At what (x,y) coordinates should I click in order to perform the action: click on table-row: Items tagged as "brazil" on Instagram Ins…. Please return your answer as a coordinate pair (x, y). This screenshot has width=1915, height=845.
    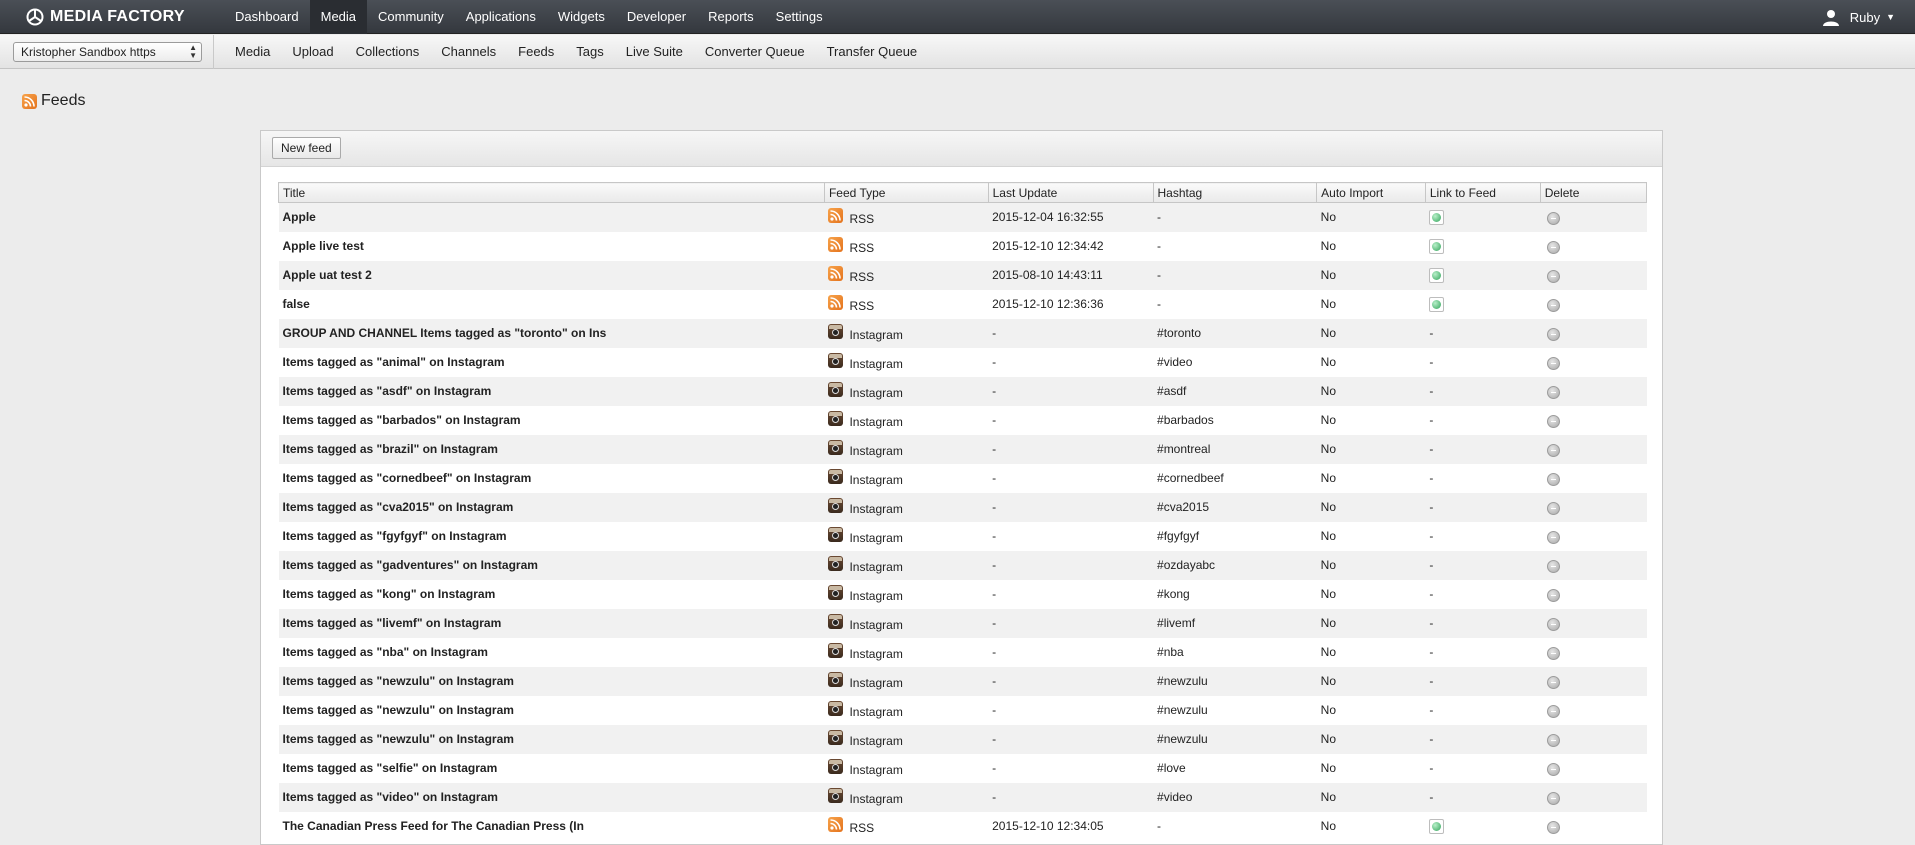
    Looking at the image, I should click on (962, 449).